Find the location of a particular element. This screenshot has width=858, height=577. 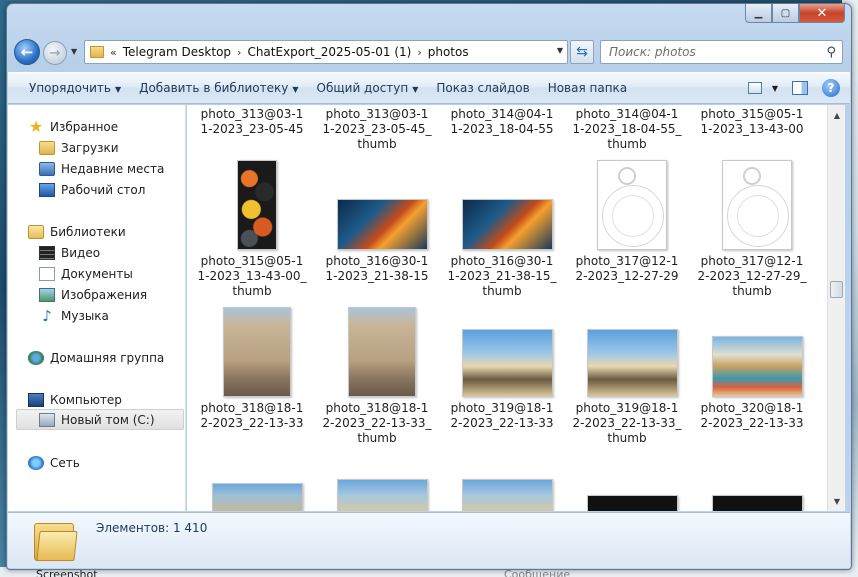

share-button: Общий доступ ▼ is located at coordinates (368, 88).